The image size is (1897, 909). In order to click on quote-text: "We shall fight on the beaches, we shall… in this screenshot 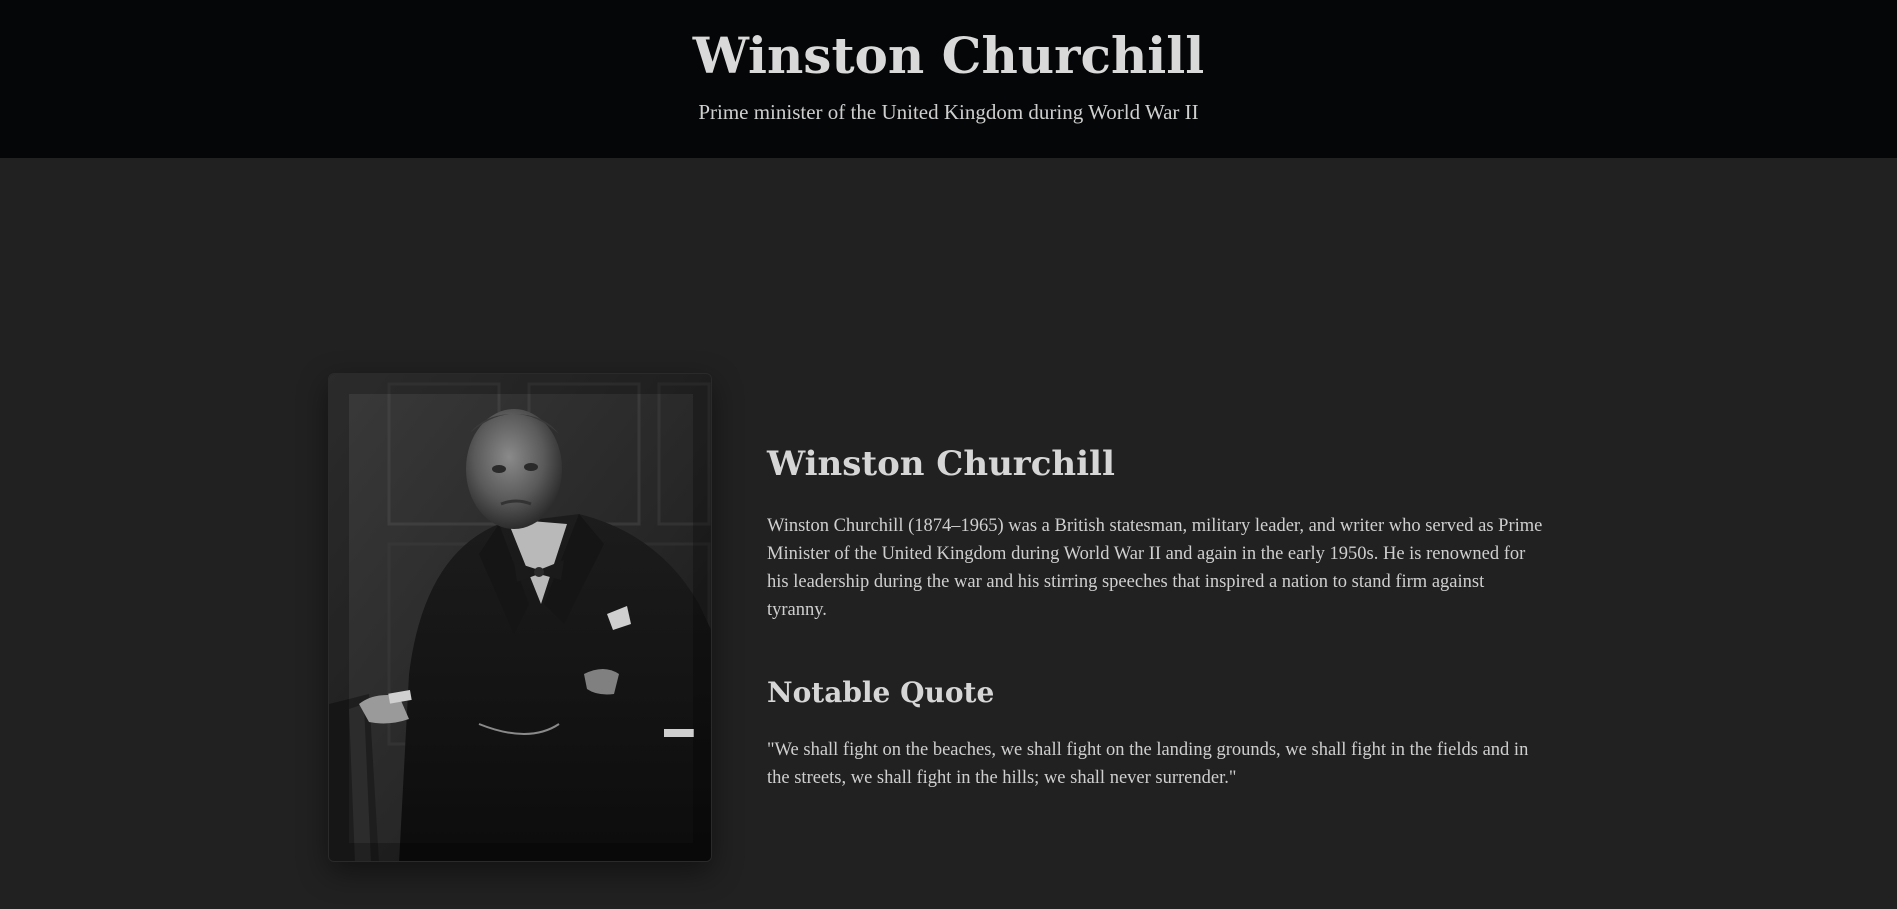, I will do `click(1148, 764)`.